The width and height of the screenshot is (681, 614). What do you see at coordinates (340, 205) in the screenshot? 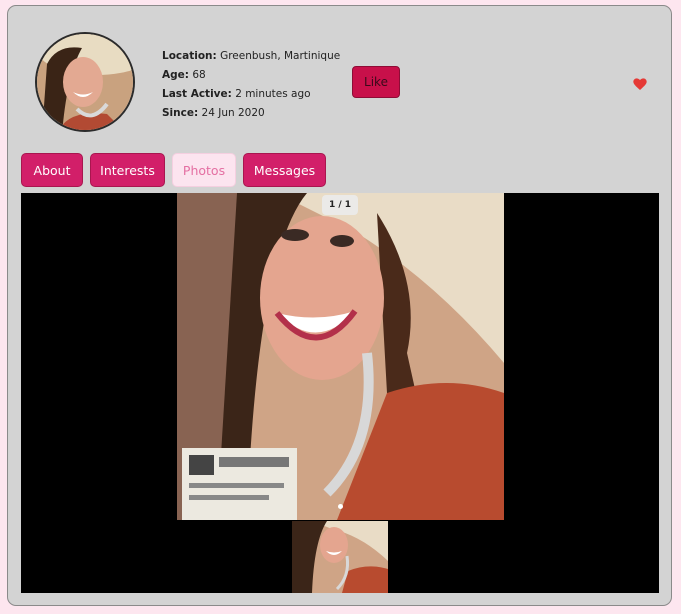
I see `photo-counter: 1 / 1` at bounding box center [340, 205].